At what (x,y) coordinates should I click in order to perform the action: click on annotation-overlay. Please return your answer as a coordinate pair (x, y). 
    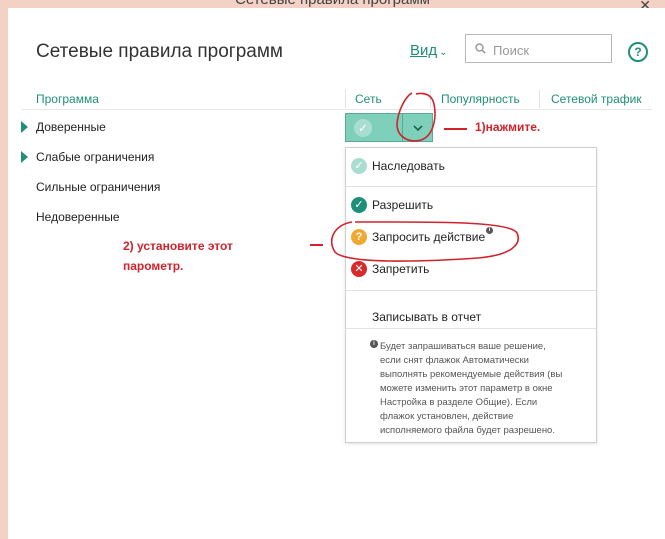
    Looking at the image, I should click on (414, 177).